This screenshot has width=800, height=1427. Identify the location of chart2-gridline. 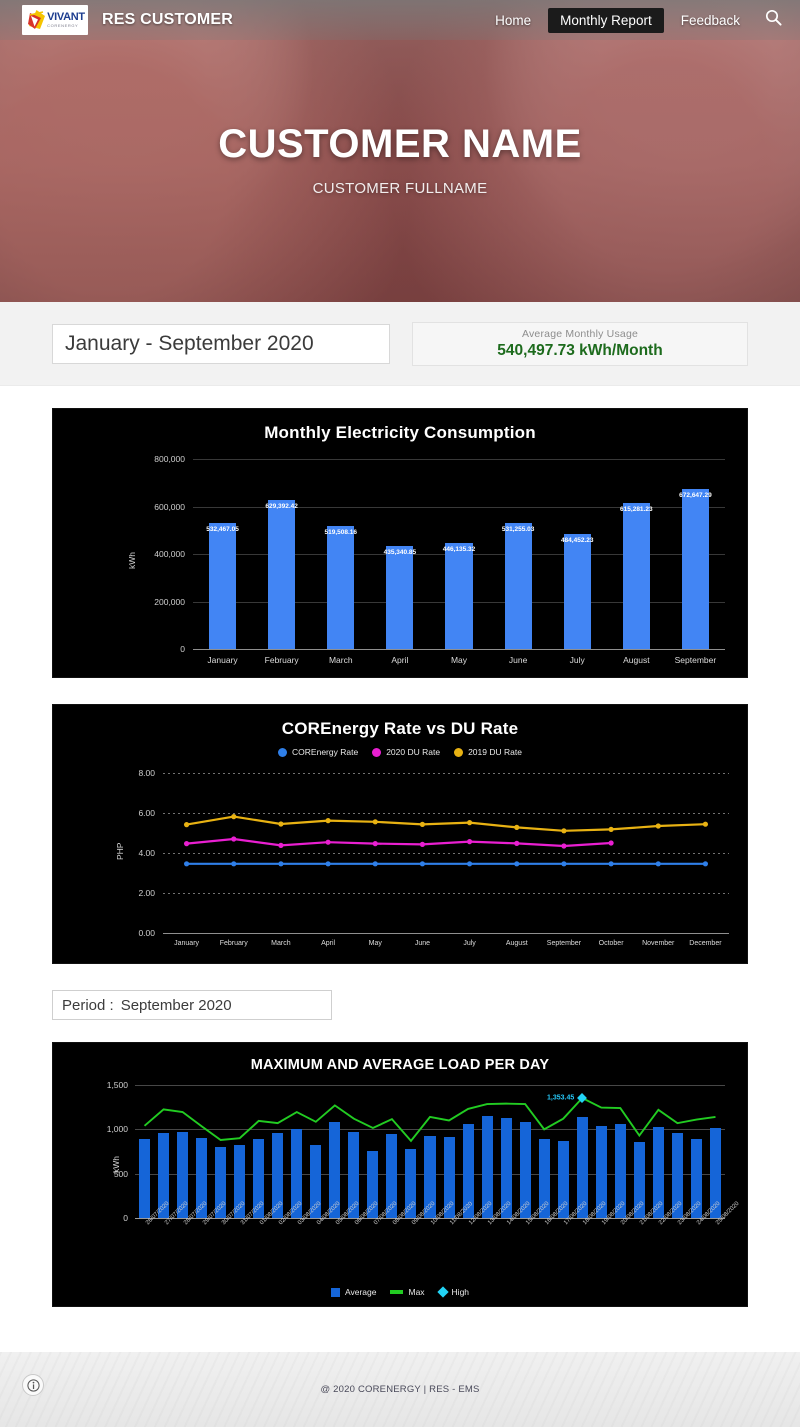
(446, 933).